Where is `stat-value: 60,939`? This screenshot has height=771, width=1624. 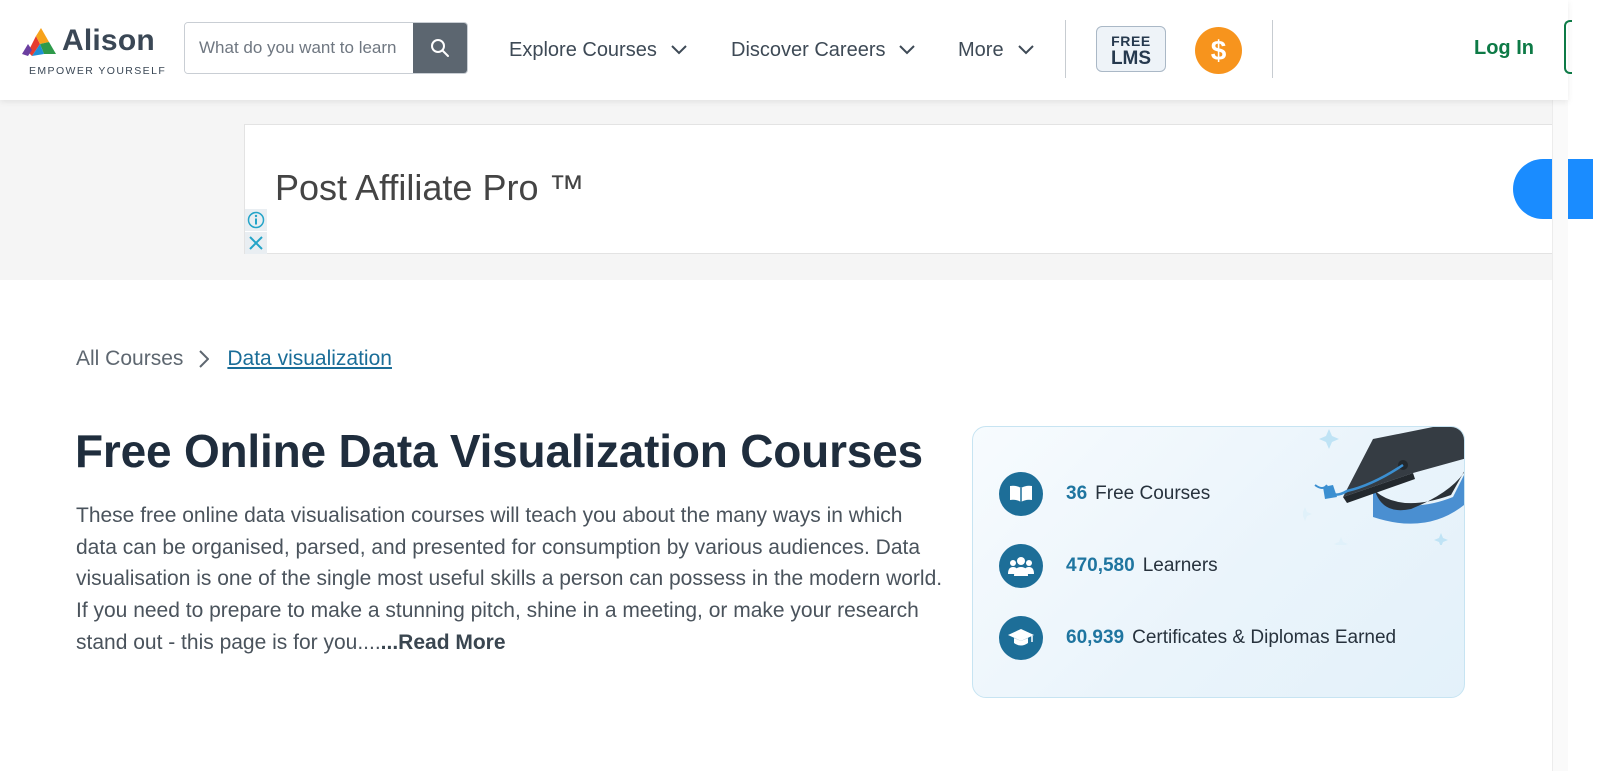
stat-value: 60,939 is located at coordinates (1095, 637).